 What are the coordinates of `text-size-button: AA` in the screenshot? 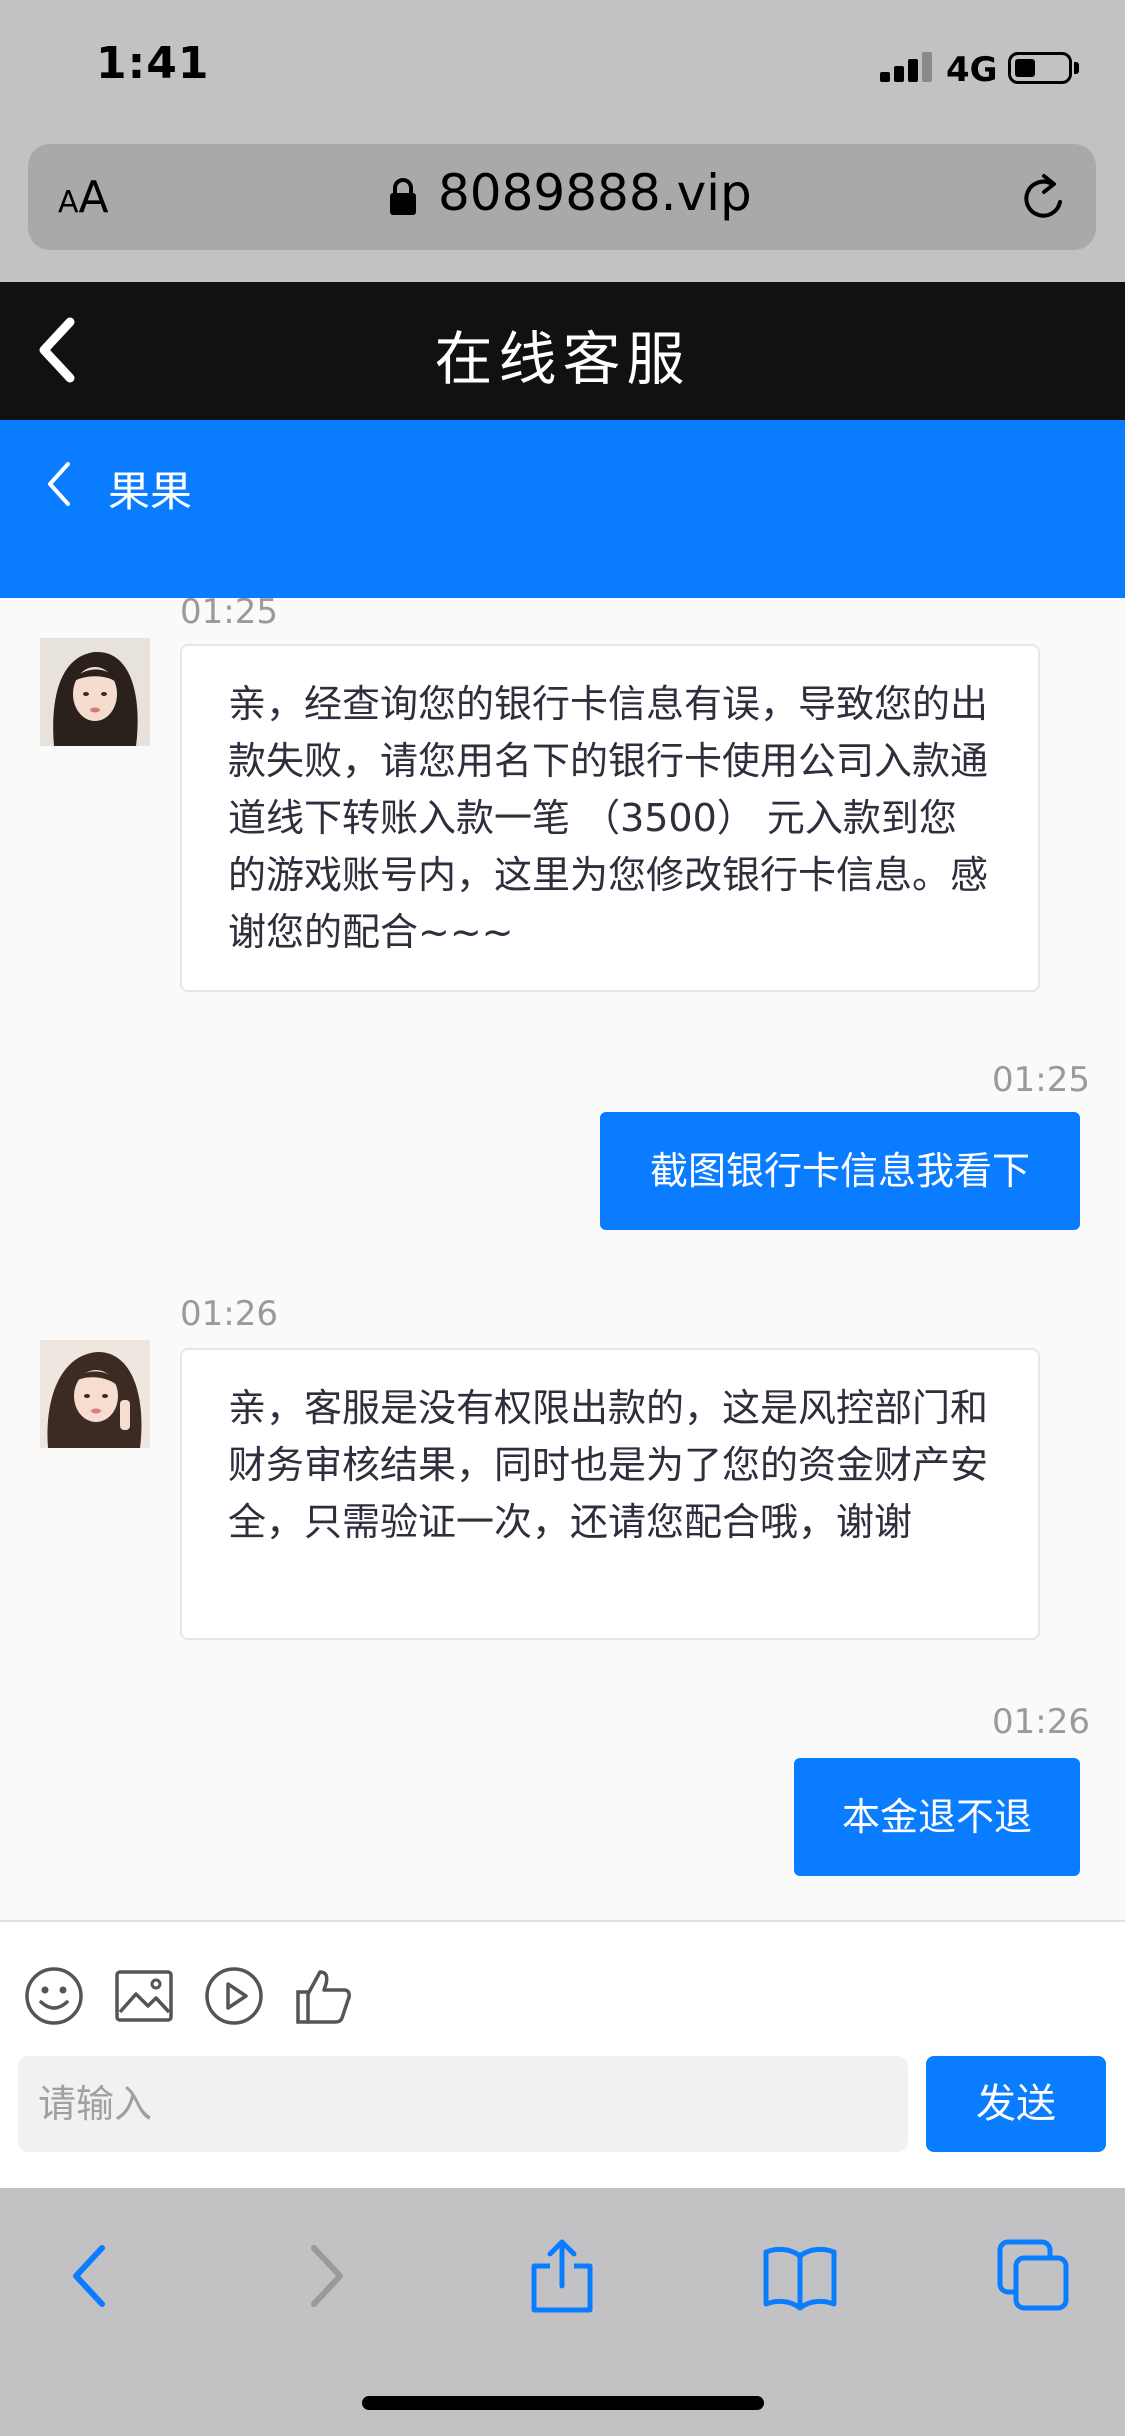 It's located at (83, 197).